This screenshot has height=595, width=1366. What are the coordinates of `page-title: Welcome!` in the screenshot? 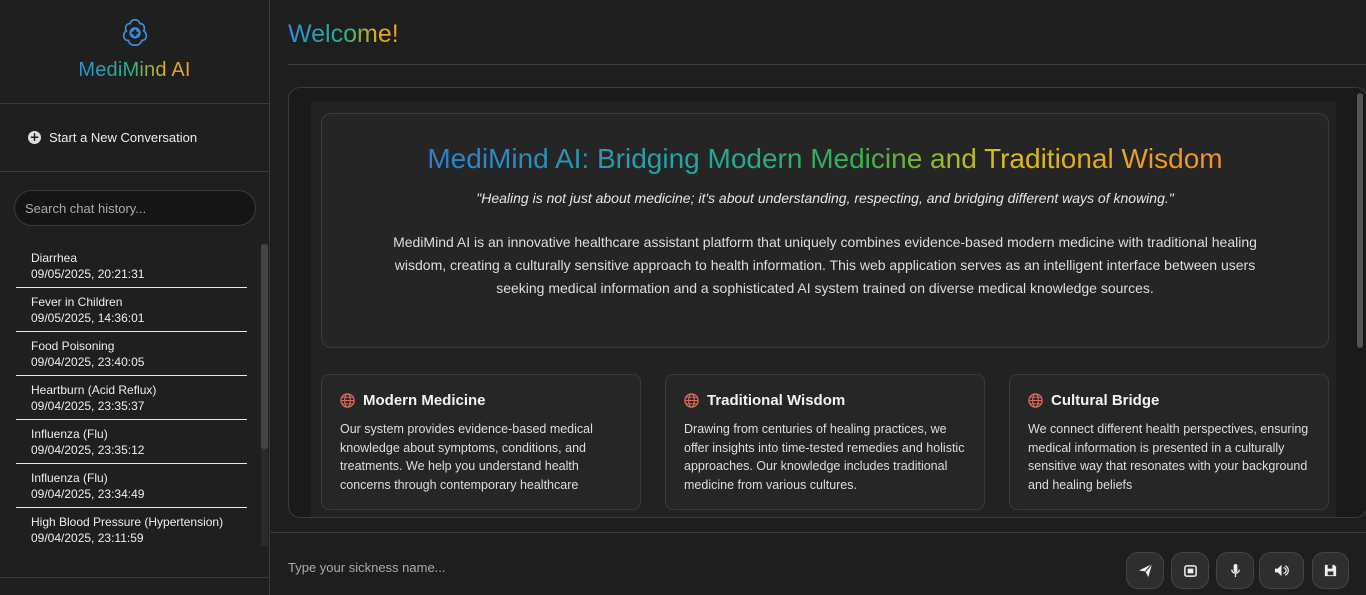 It's located at (343, 34).